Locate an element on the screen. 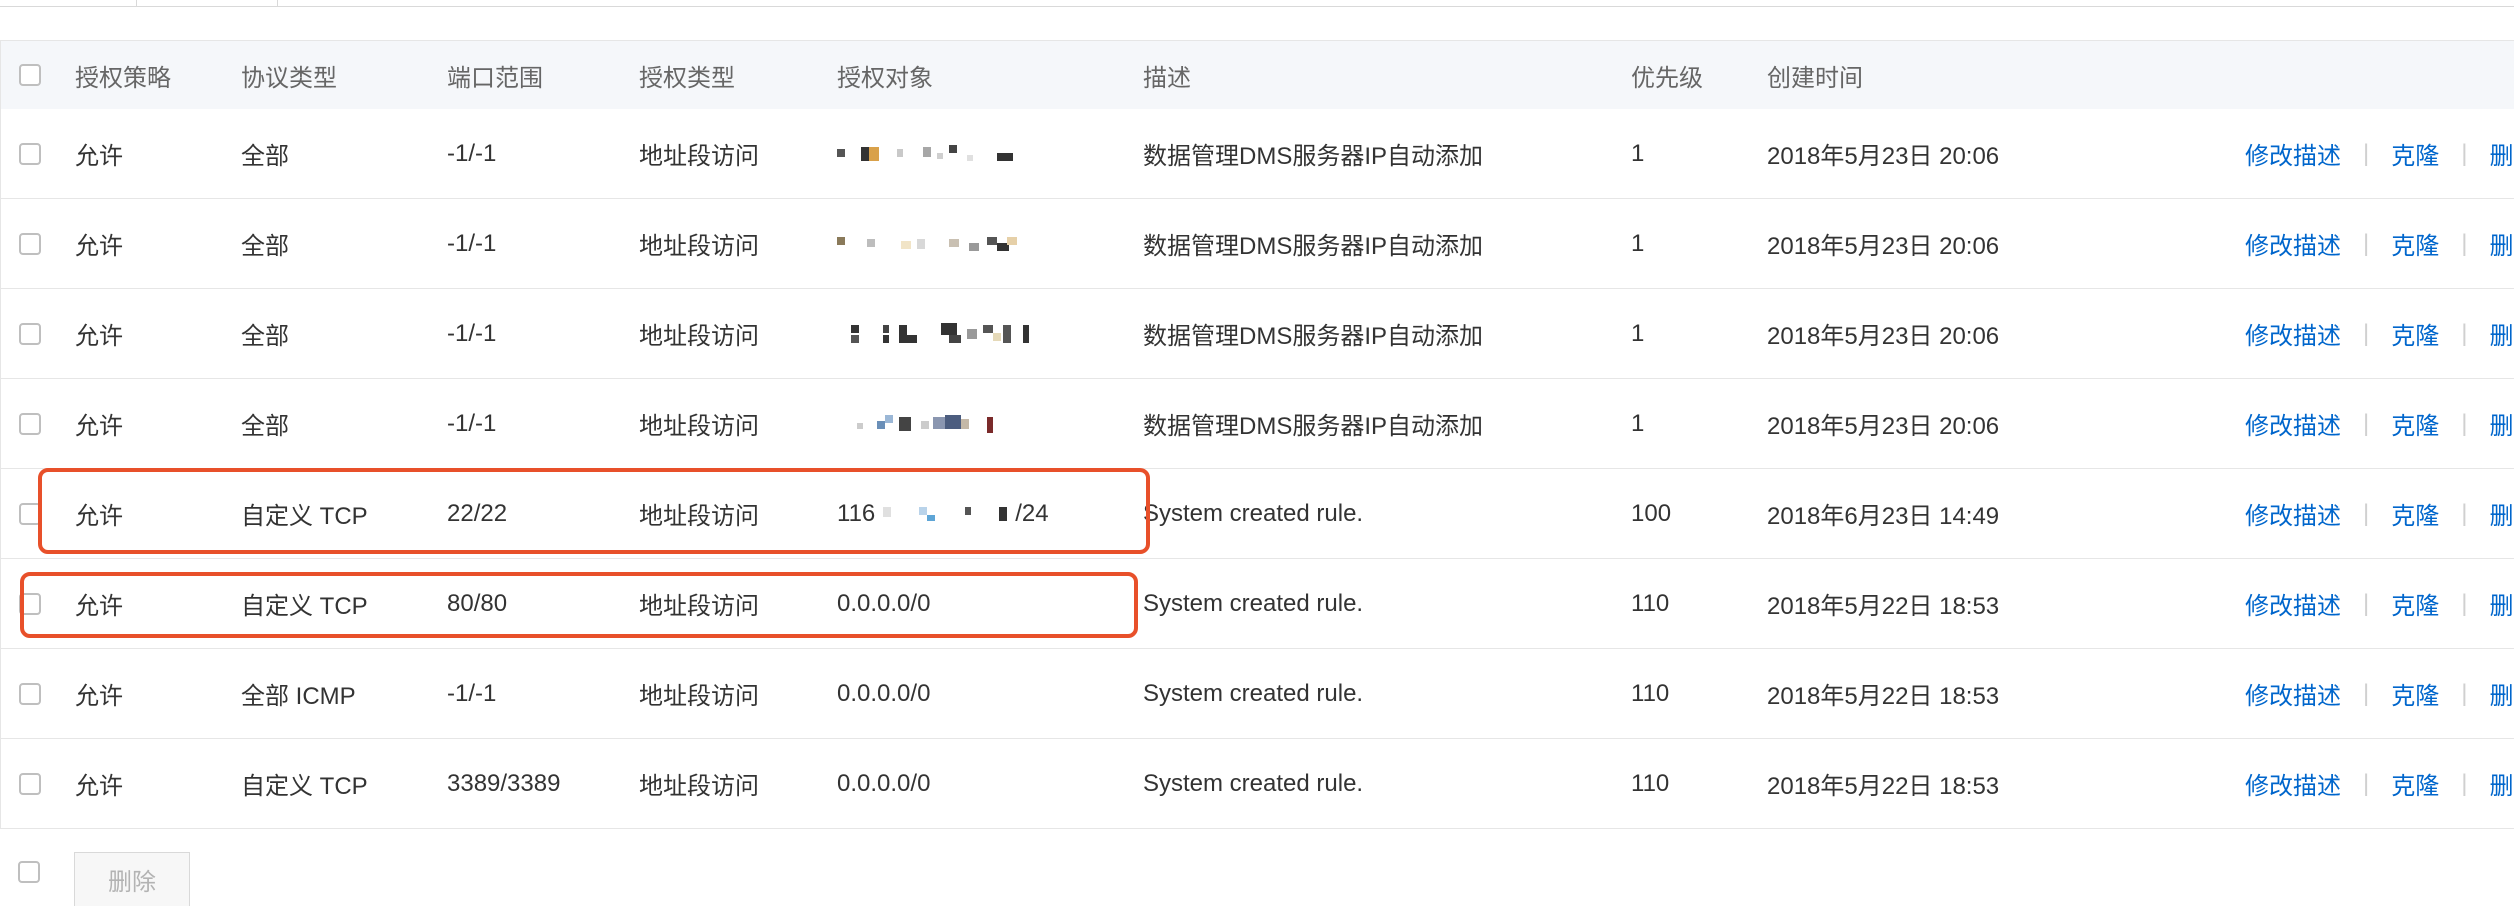 The height and width of the screenshot is (906, 2514). auth-object-suffix: /24 is located at coordinates (1032, 513).